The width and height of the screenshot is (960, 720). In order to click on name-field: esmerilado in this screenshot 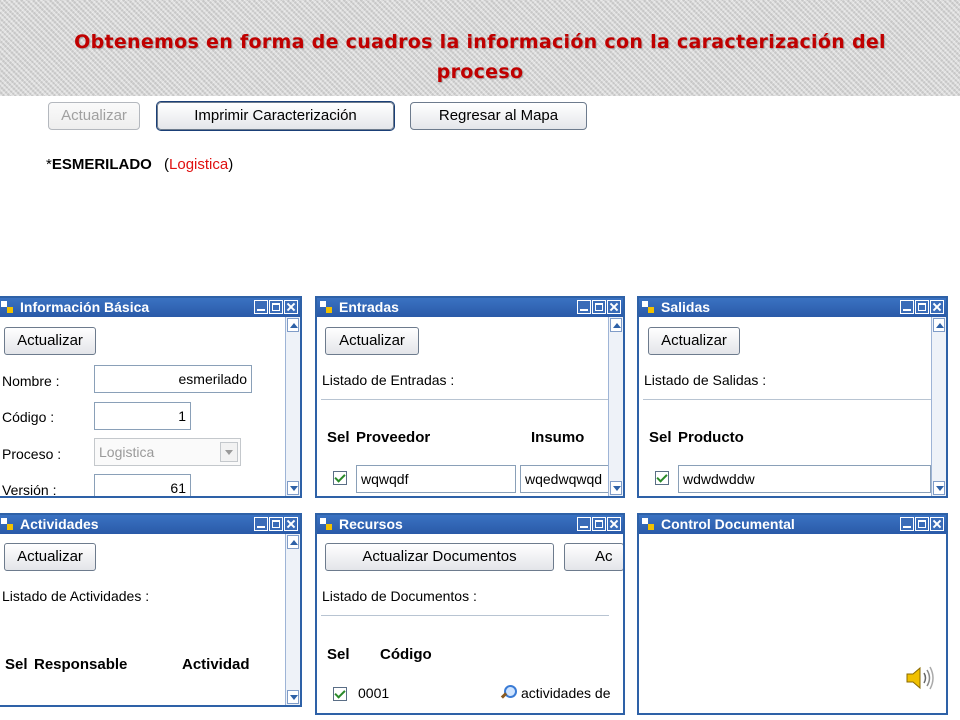, I will do `click(173, 379)`.